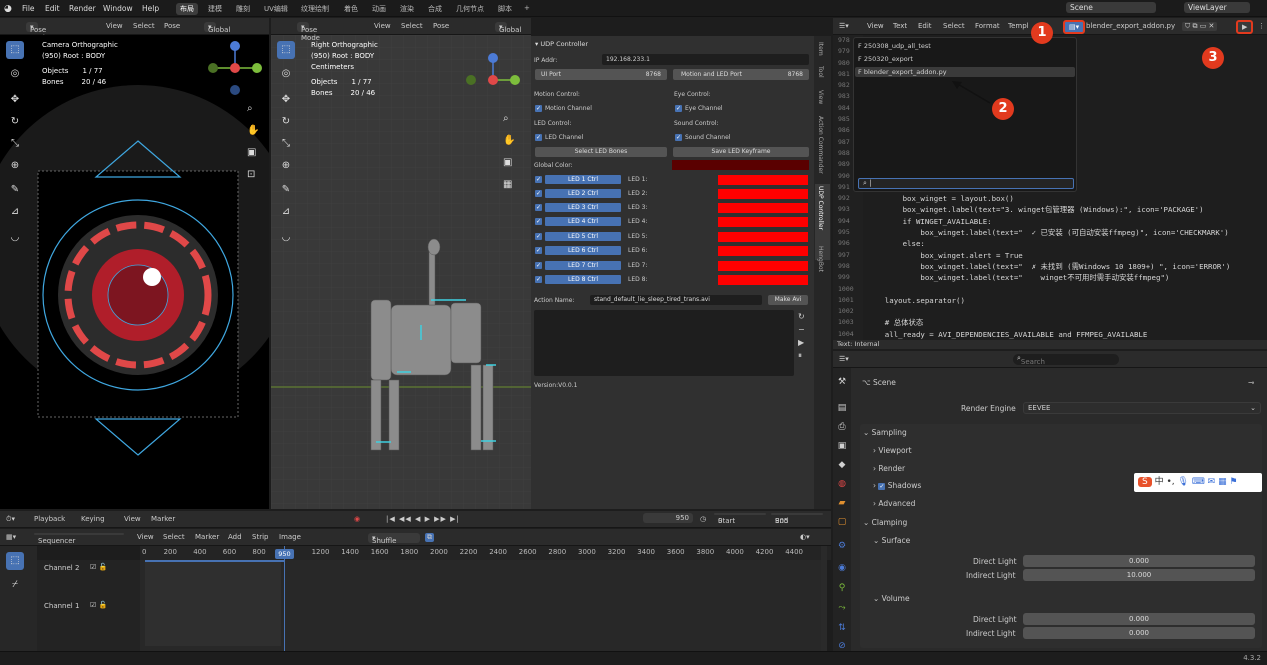 Image resolution: width=1267 pixels, height=665 pixels. What do you see at coordinates (763, 208) in the screenshot?
I see `led-3-color` at bounding box center [763, 208].